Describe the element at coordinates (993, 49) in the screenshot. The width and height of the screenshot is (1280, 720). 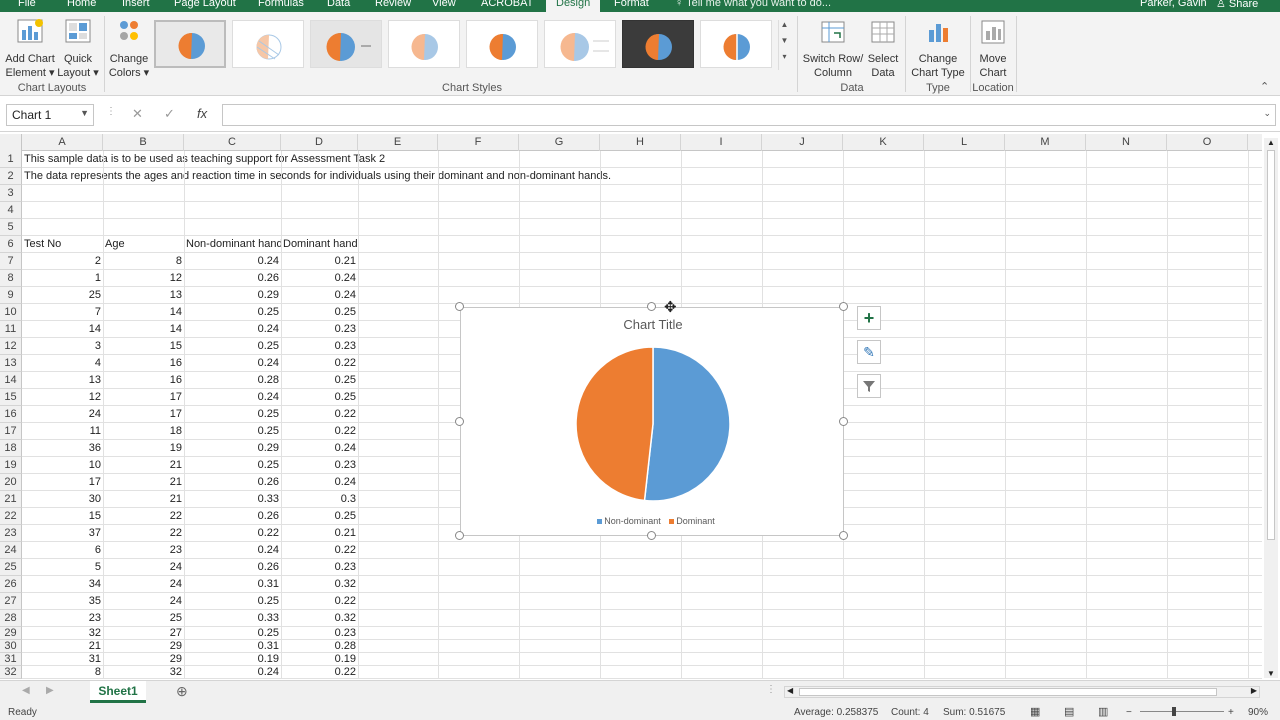
I see `move-chart-button: Move Chart` at that location.